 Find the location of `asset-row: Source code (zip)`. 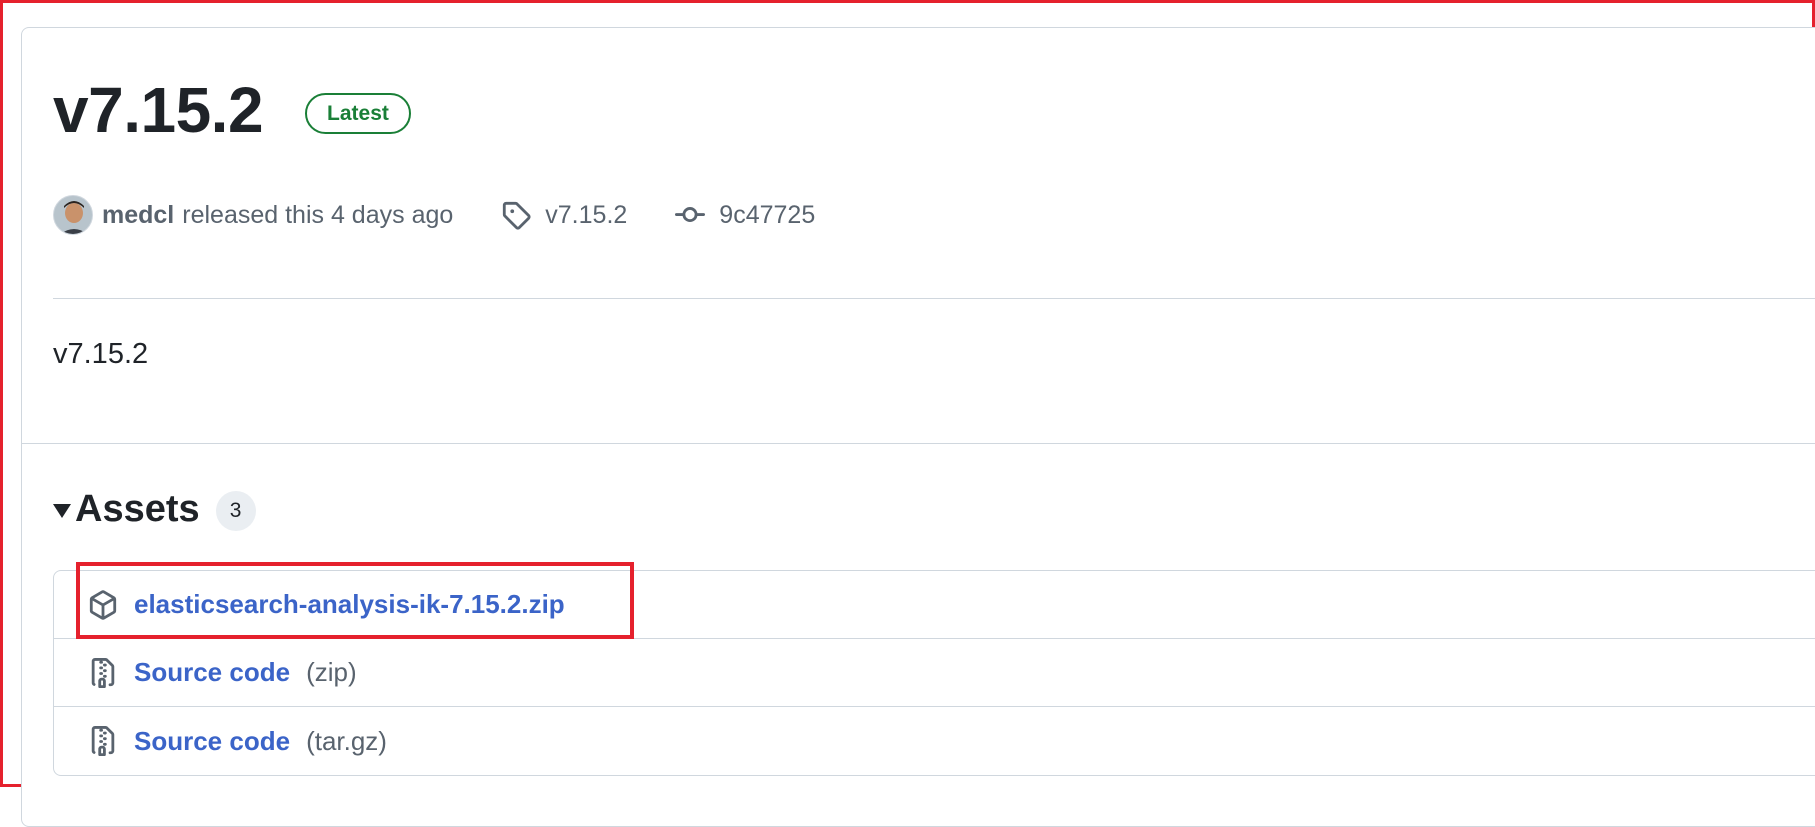

asset-row: Source code (zip) is located at coordinates (934, 673).